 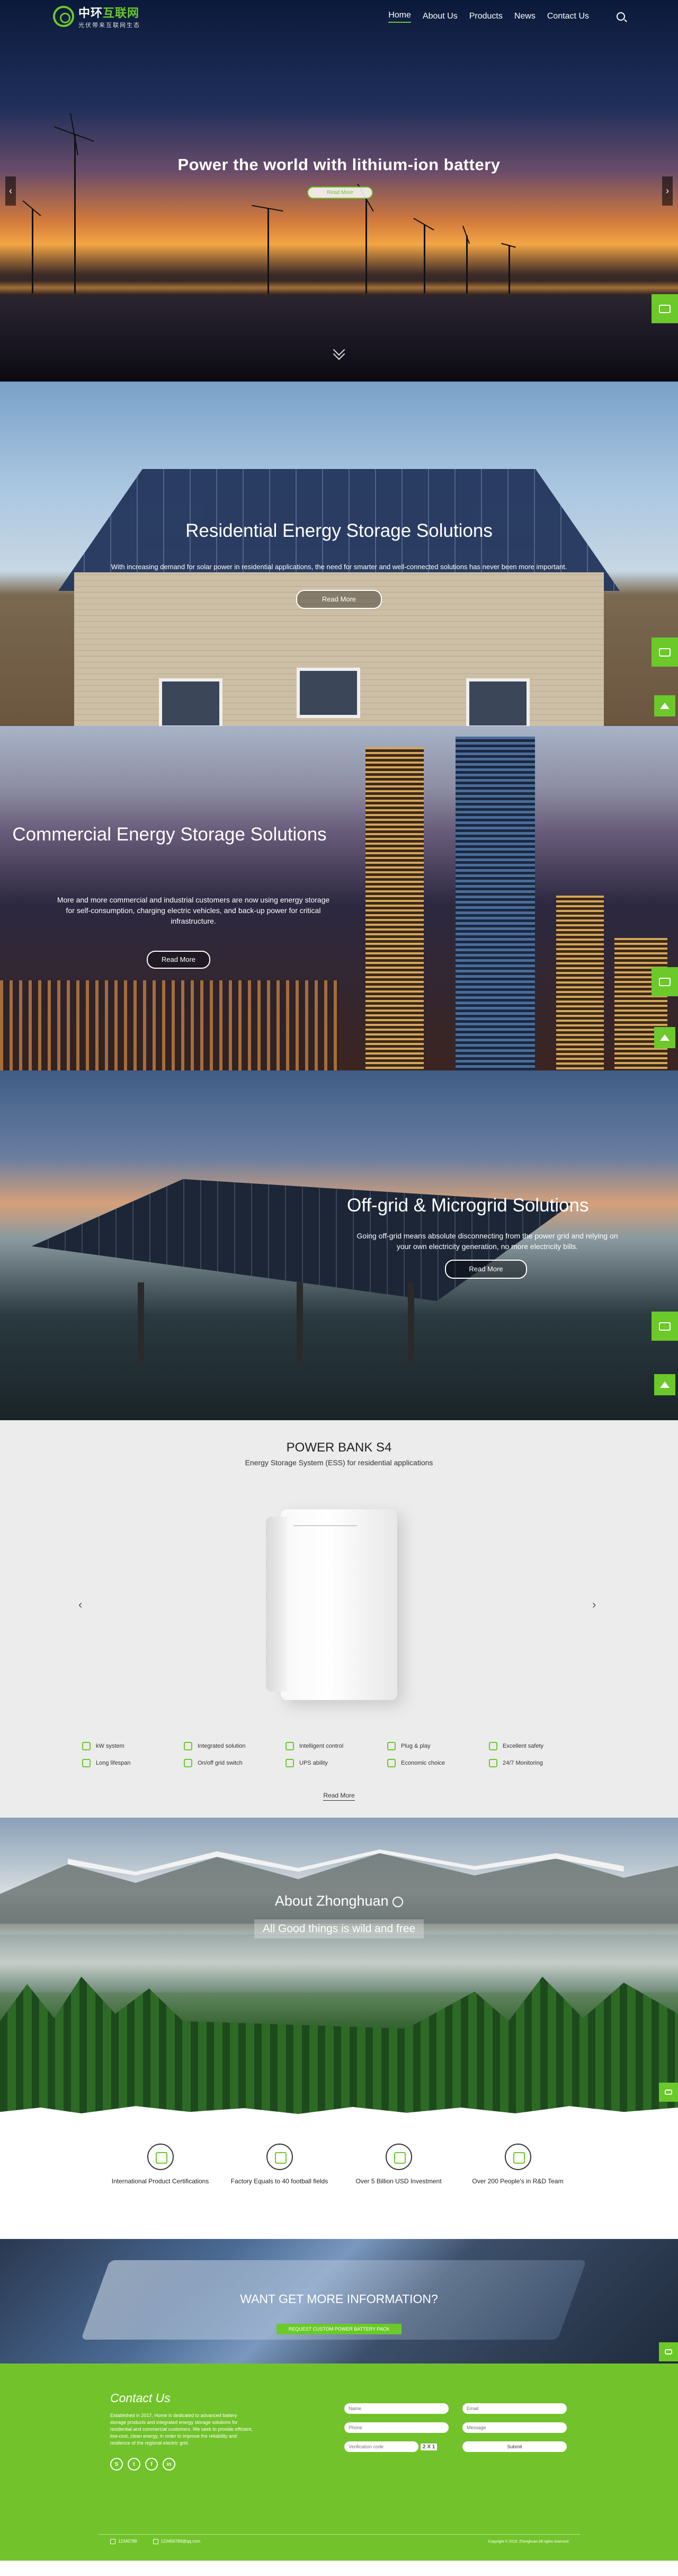 I want to click on nav-contact-us: Contact Us, so click(x=568, y=16).